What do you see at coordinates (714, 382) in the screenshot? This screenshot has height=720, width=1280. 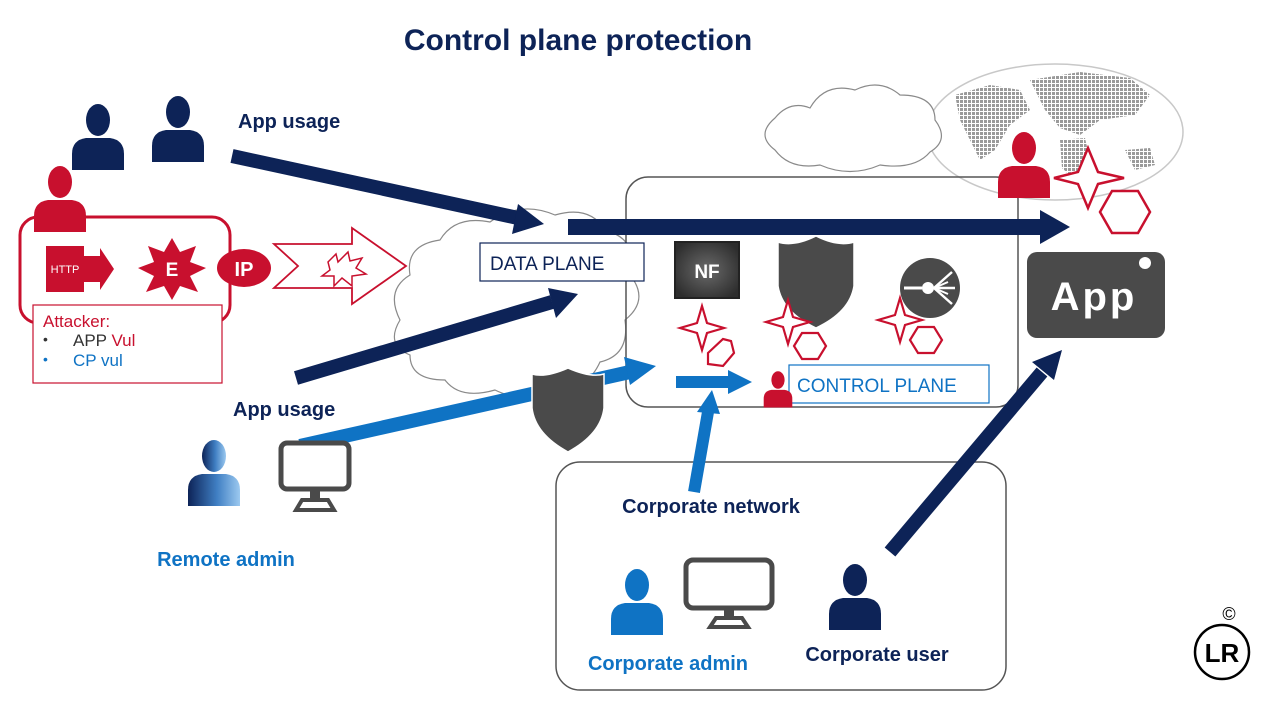 I see `control-plane-inner-arrow` at bounding box center [714, 382].